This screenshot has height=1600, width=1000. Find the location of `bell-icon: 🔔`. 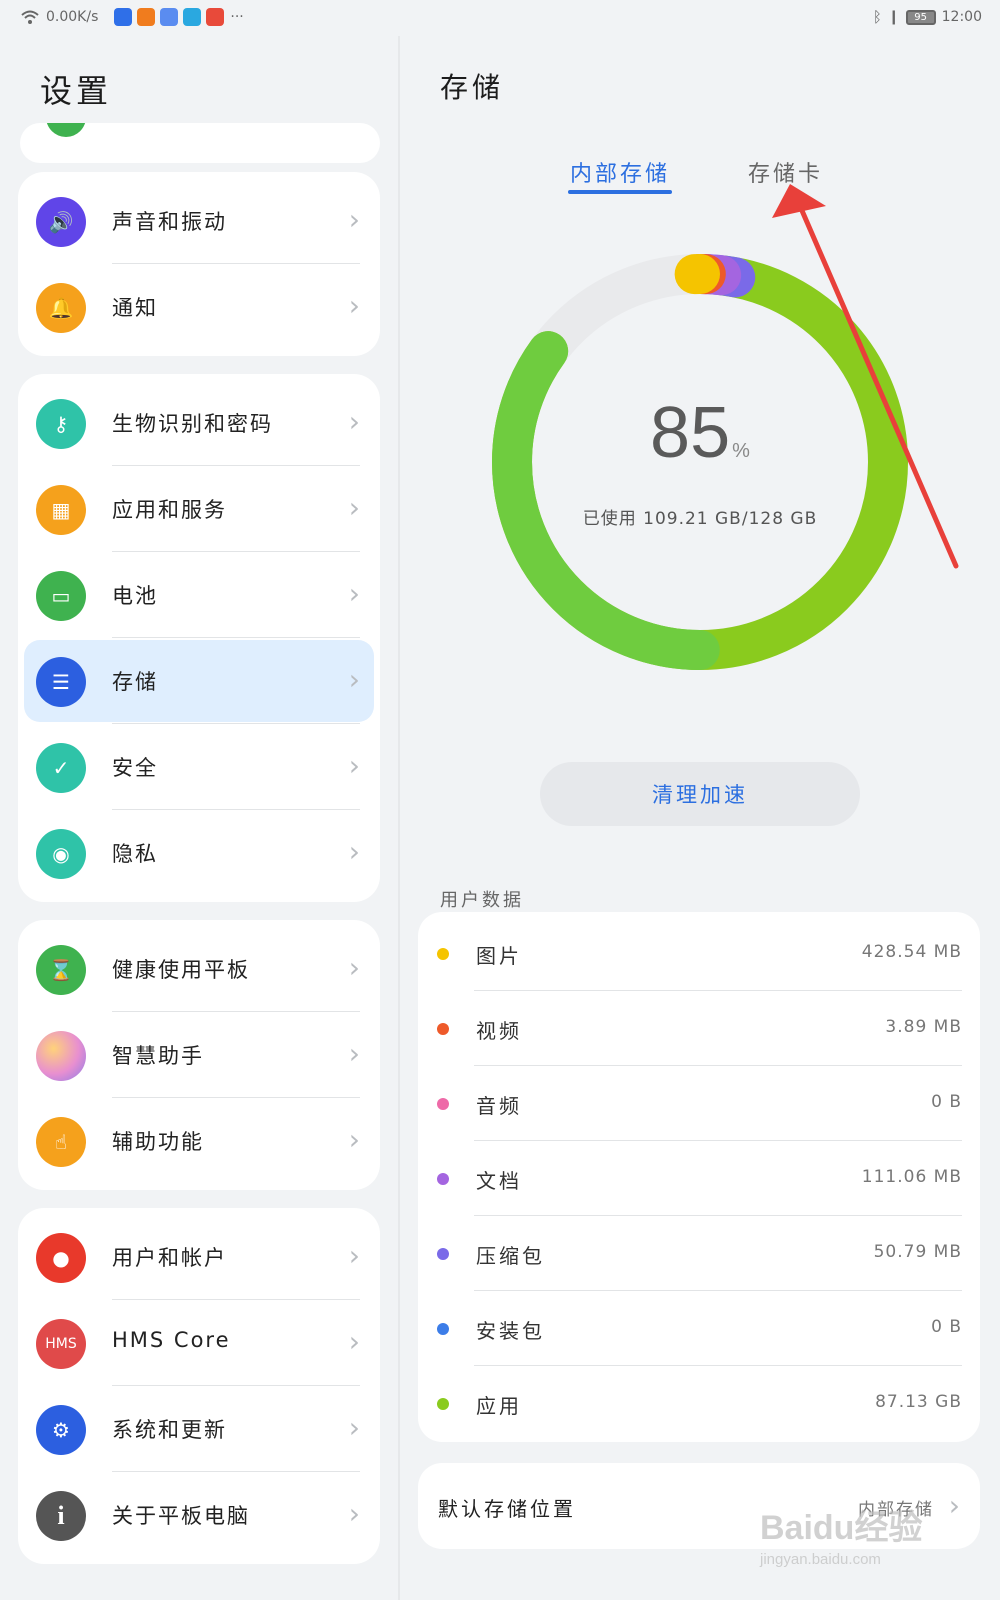

bell-icon: 🔔 is located at coordinates (61, 308).